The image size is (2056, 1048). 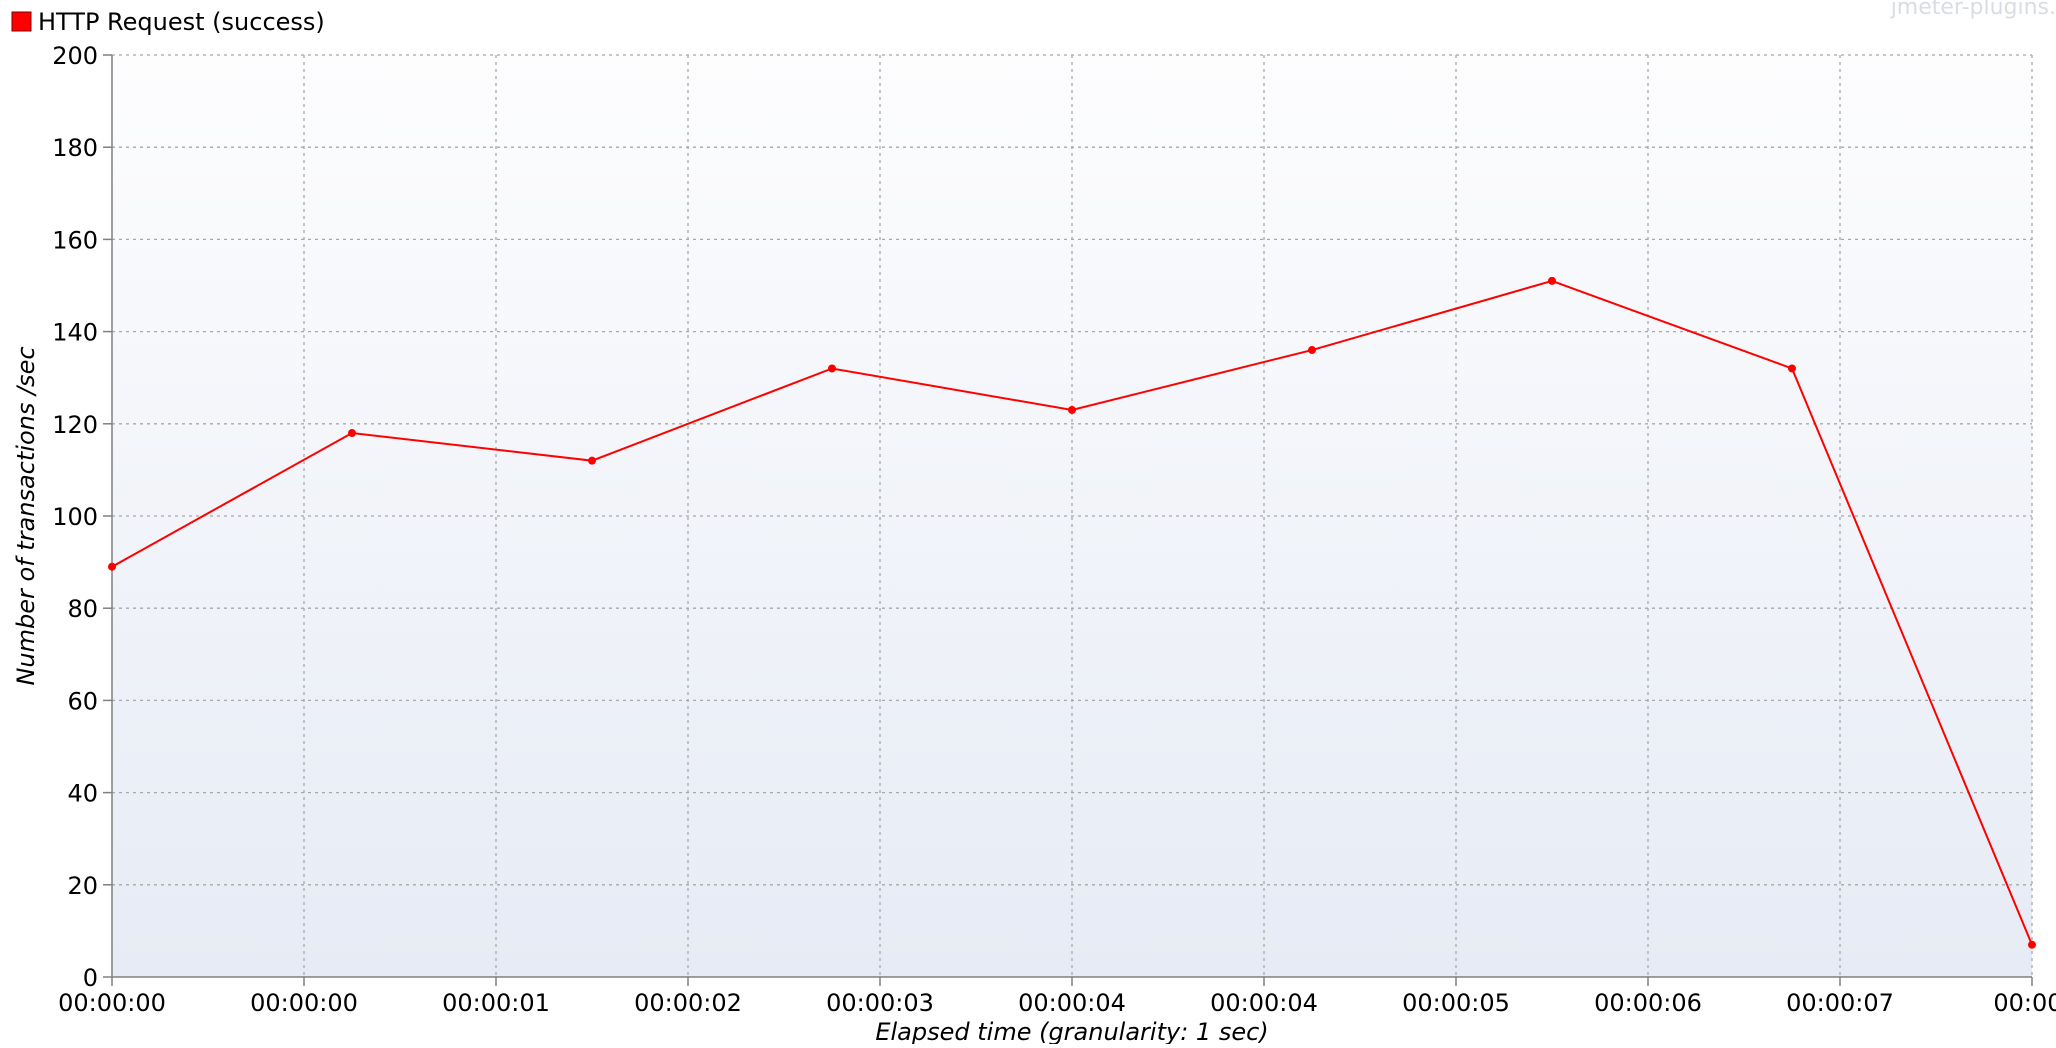 I want to click on y-tick-label: 140, so click(x=75, y=333).